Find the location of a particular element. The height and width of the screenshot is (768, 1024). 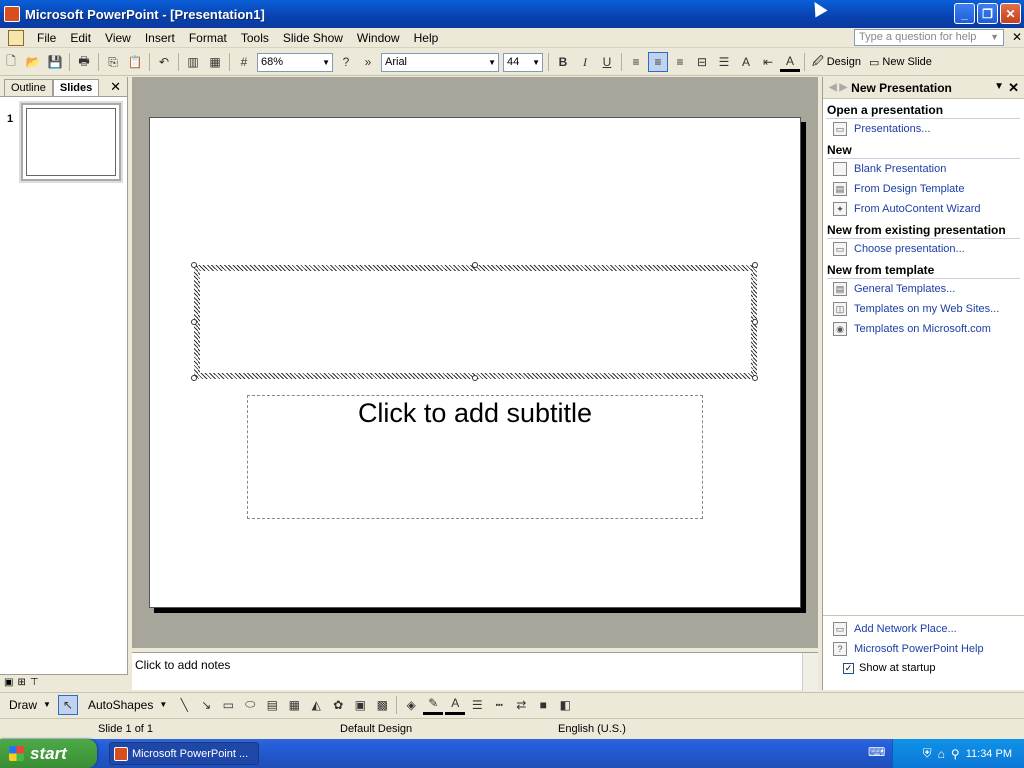

close-button: ✕ is located at coordinates (1010, 13).